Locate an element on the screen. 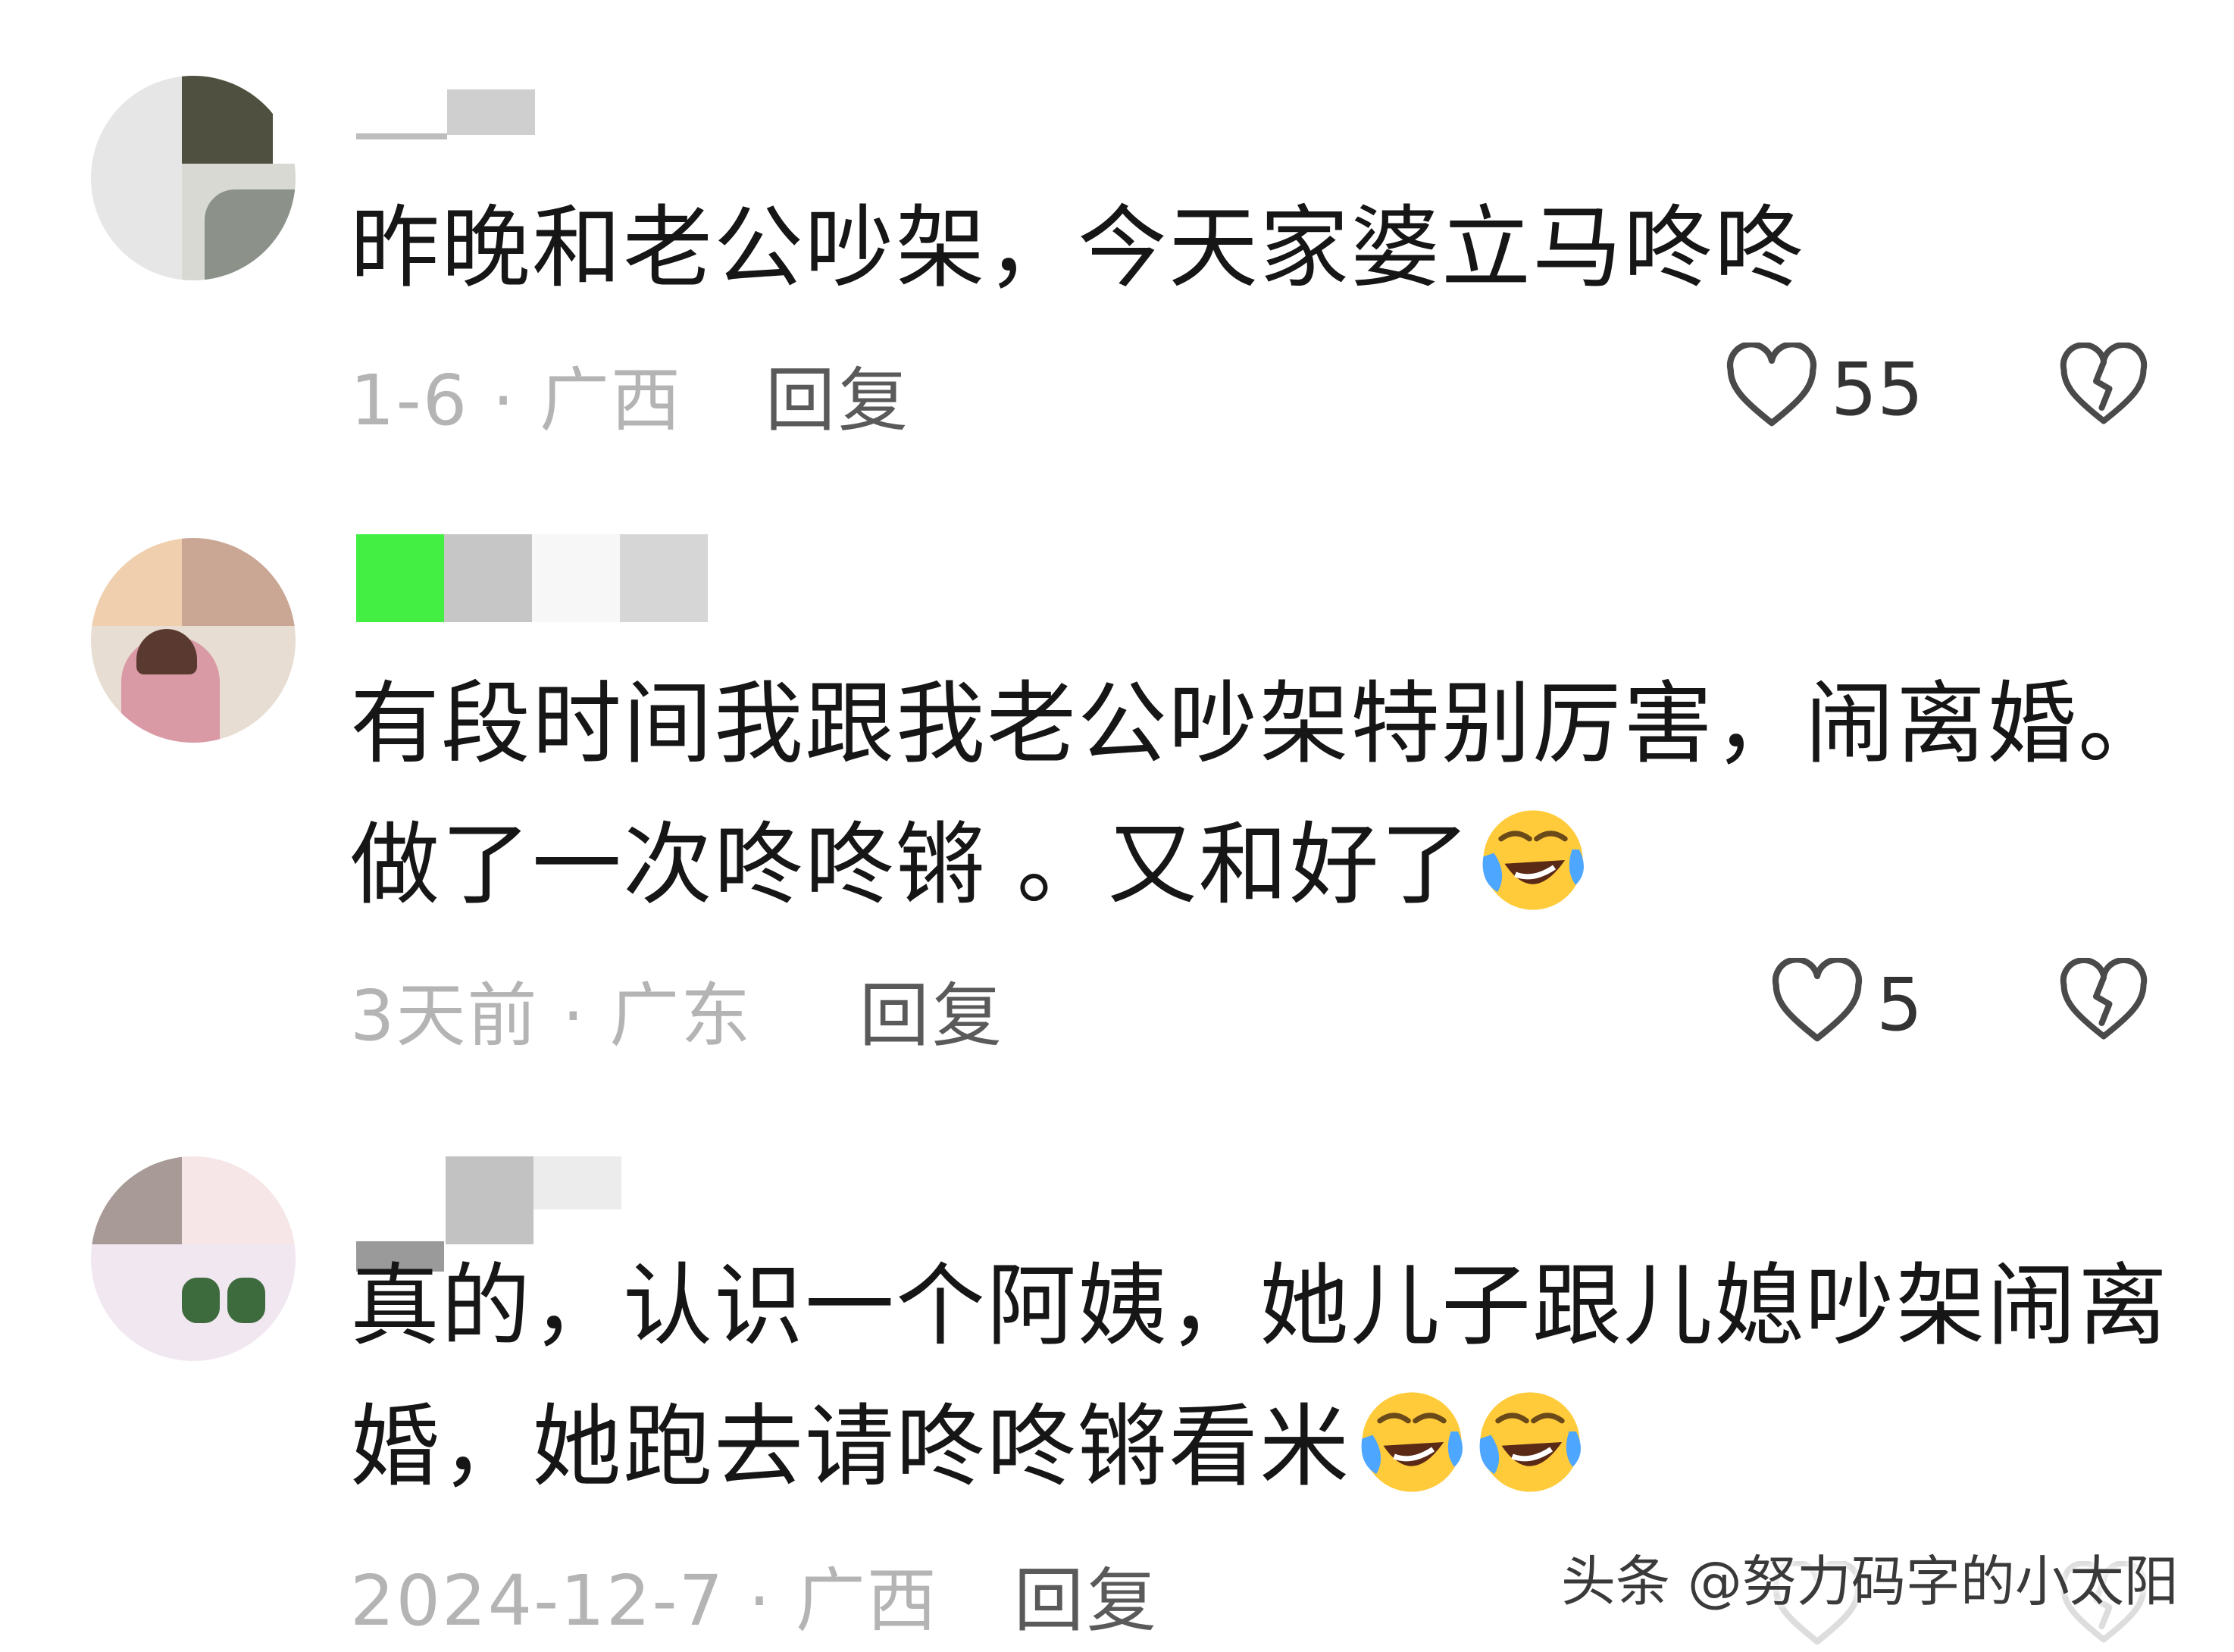  comment-text-line: 有段时间我跟我老公吵架特别厉害，闹离婚。 is located at coordinates (1260, 723).